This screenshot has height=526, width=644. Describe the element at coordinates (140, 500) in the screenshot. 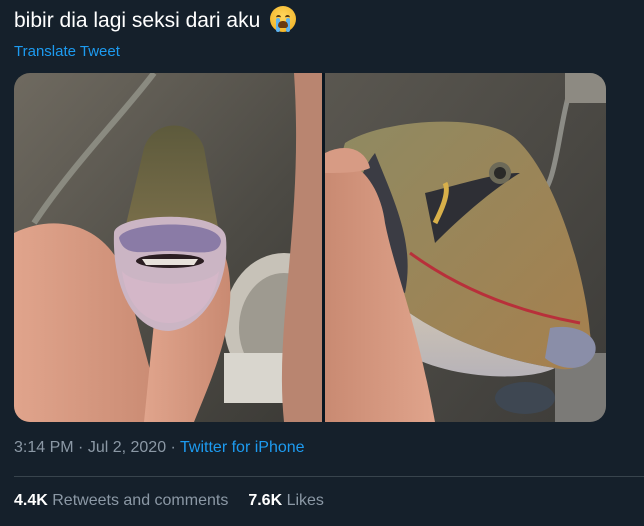

I see `retweets-label: Retweets and comments` at that location.